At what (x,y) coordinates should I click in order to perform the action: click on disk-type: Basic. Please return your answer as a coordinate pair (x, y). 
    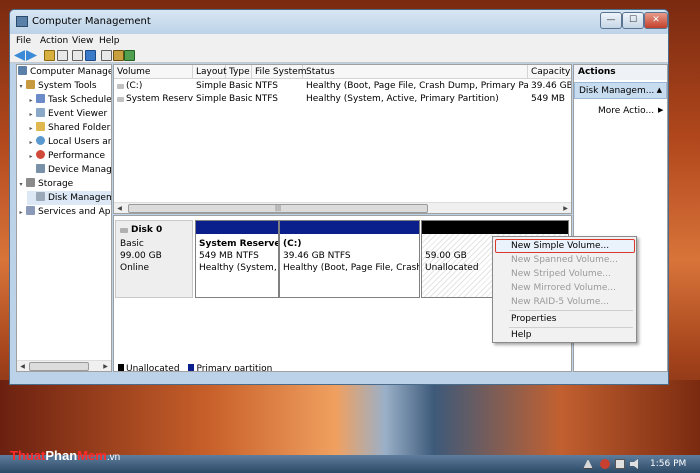
    Looking at the image, I should click on (132, 244).